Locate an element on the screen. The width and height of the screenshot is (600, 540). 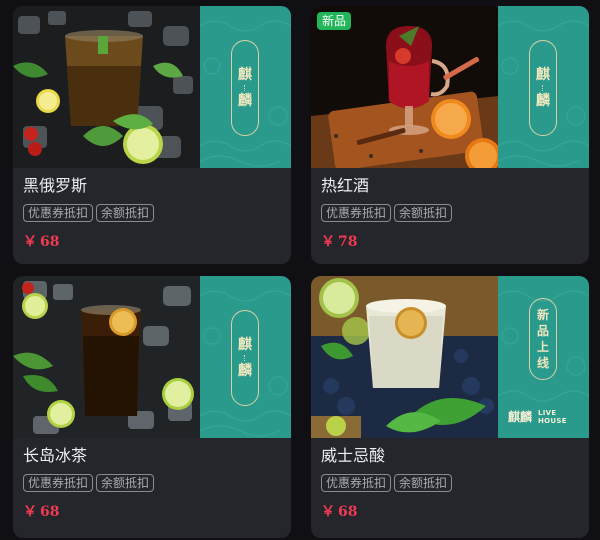
new-badge: 新品 is located at coordinates (334, 21).